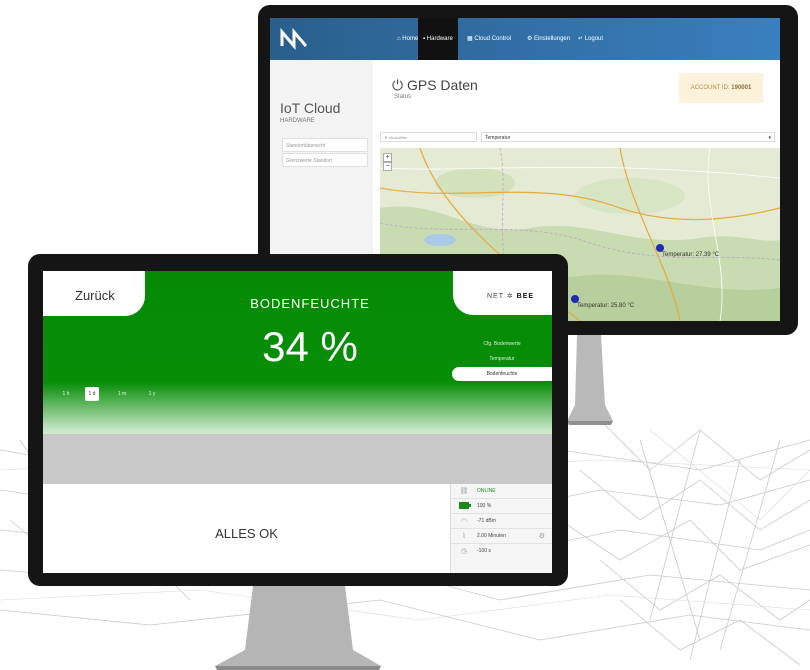 The image size is (810, 670). Describe the element at coordinates (501, 491) in the screenshot. I see `status-row-connection: ⛓ ONLINE` at that location.